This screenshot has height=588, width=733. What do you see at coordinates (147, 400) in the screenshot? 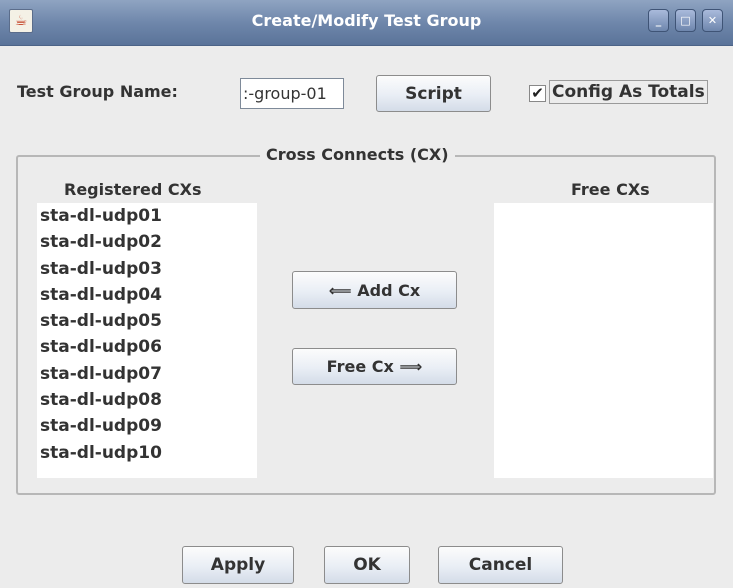
I see `list-item: sta-dl-udp08` at bounding box center [147, 400].